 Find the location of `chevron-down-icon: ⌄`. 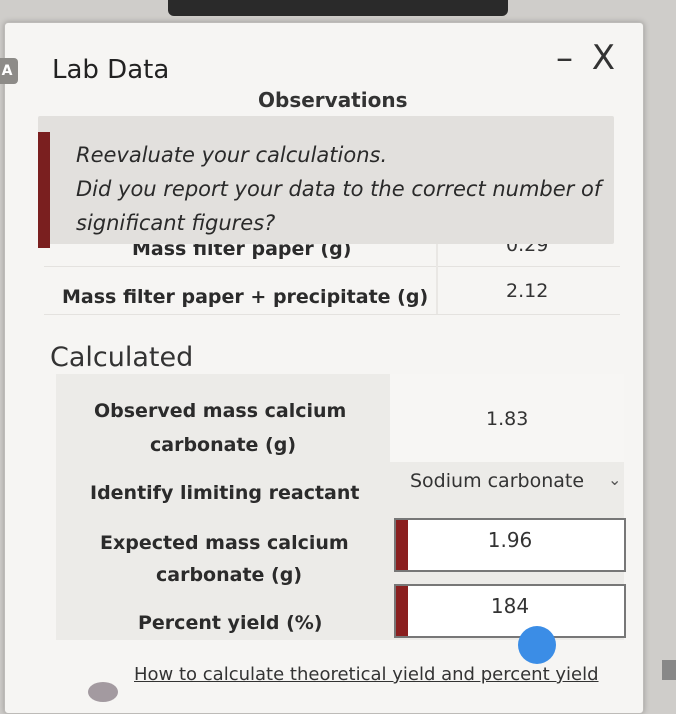

chevron-down-icon: ⌄ is located at coordinates (614, 479).